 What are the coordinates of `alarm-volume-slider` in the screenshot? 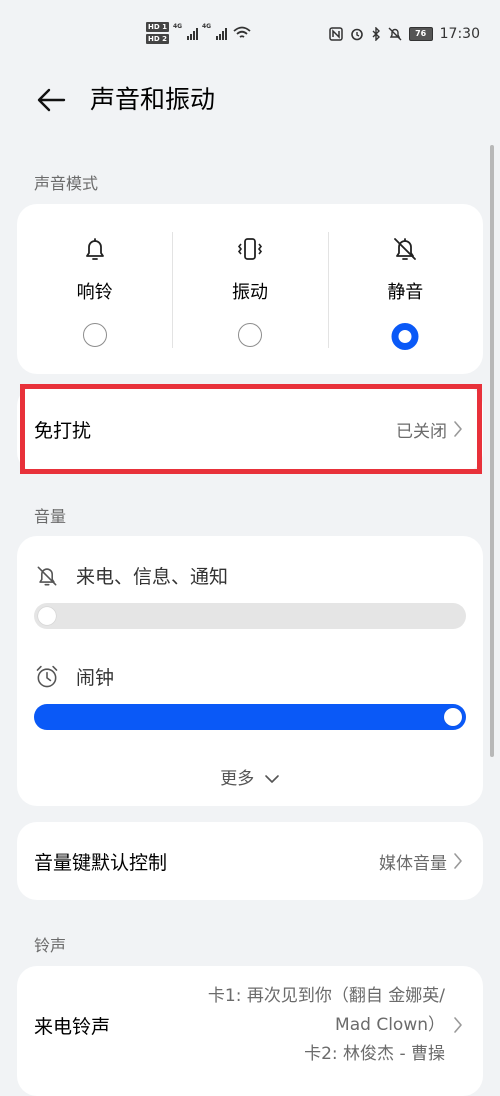 It's located at (250, 717).